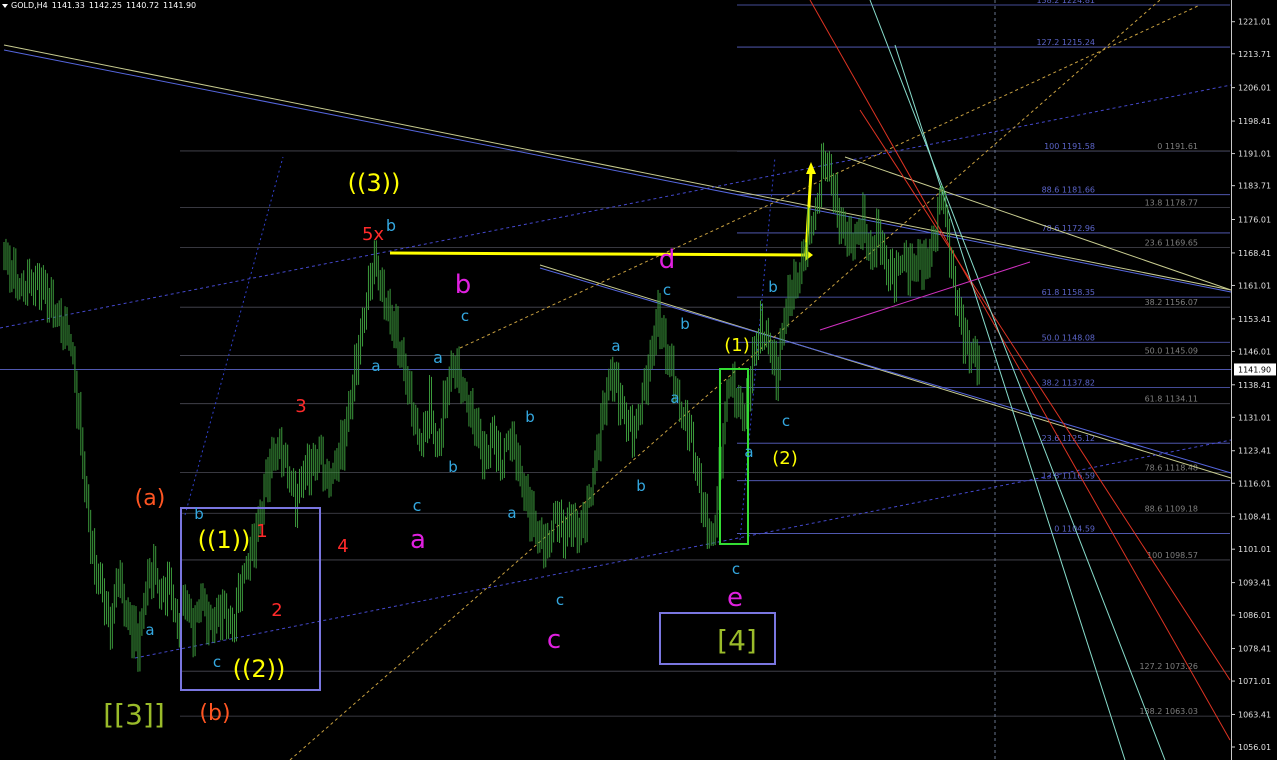 This screenshot has height=760, width=1277. I want to click on wave-label: 1, so click(261, 531).